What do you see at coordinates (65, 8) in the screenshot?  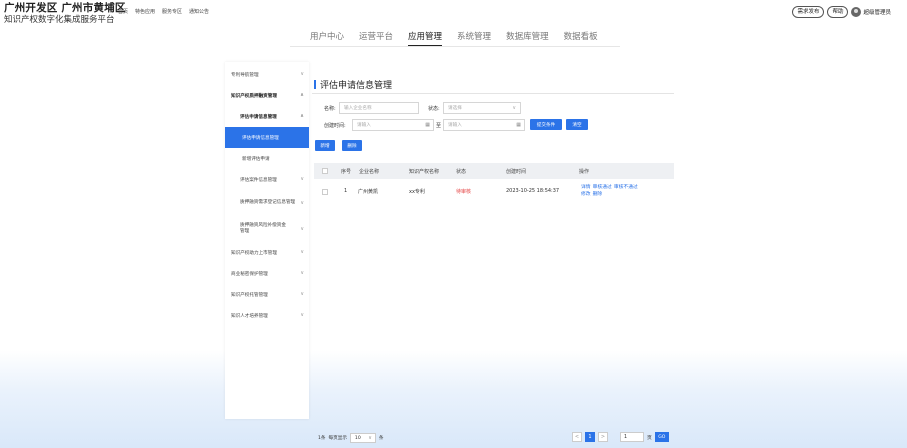 I see `brand-title: 广州开发区 广州市黄埔区` at bounding box center [65, 8].